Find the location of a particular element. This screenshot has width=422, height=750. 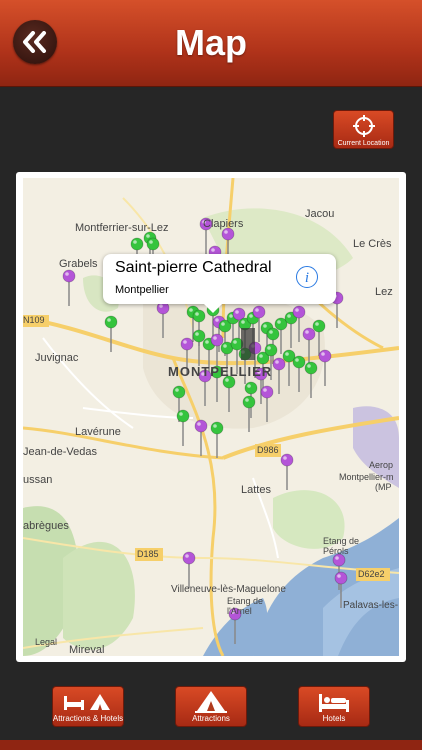

tab-hotels: Hotels is located at coordinates (334, 706).